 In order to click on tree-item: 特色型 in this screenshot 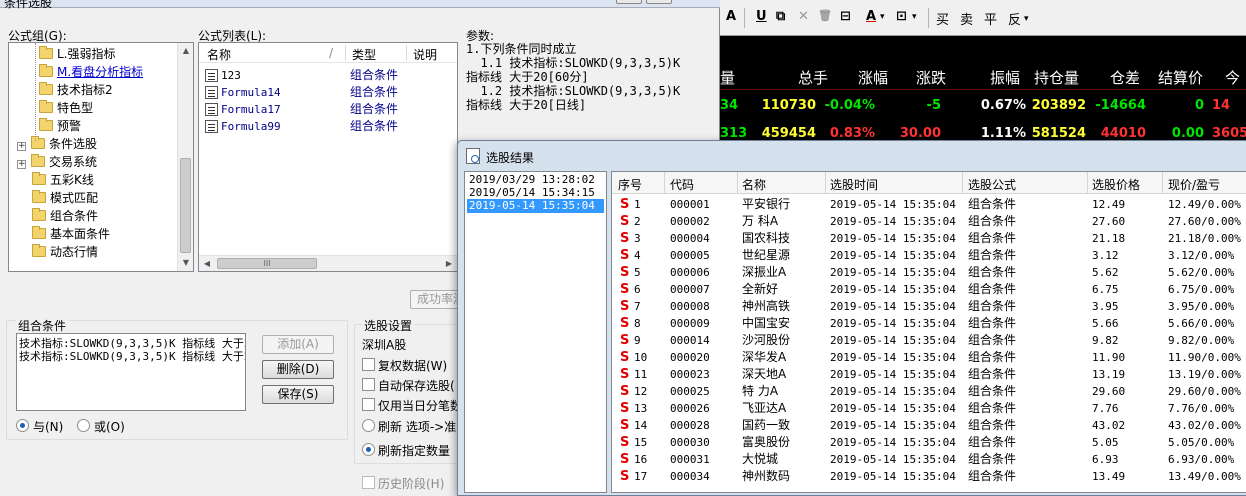, I will do `click(66, 108)`.